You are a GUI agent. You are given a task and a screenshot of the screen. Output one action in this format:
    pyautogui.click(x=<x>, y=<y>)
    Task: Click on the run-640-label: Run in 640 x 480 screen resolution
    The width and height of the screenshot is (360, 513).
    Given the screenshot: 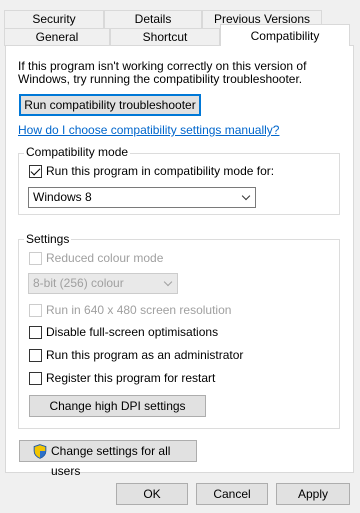 What is the action you would take?
    pyautogui.click(x=139, y=310)
    